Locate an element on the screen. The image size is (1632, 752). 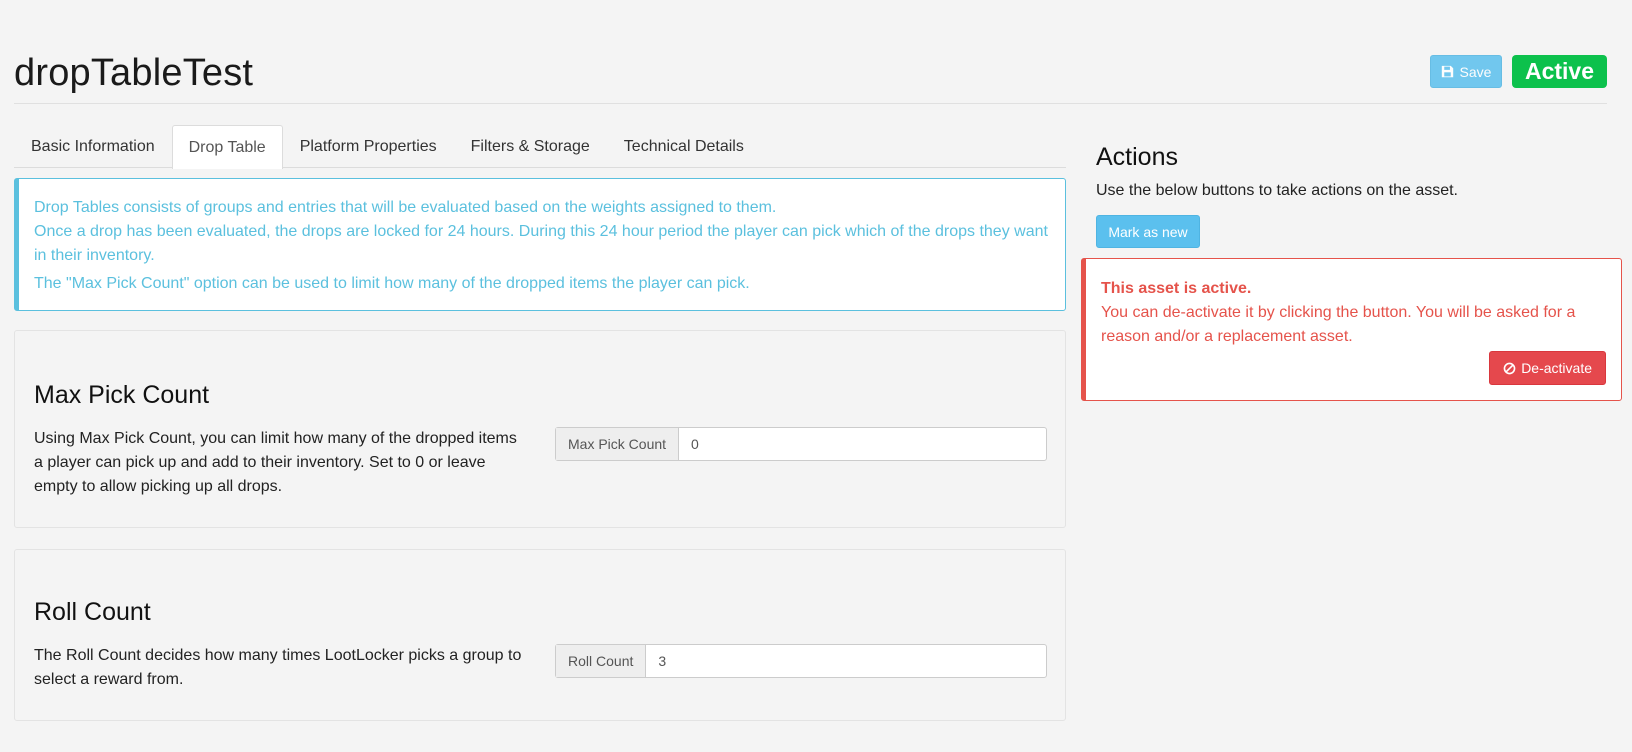
header-divider is located at coordinates (810, 103).